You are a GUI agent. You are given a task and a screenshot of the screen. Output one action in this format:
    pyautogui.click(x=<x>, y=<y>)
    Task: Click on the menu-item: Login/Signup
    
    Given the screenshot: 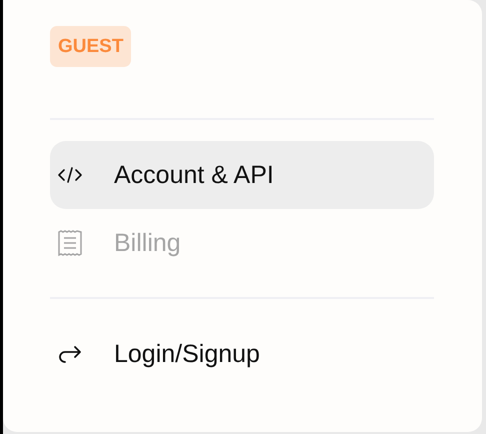 What is the action you would take?
    pyautogui.click(x=242, y=354)
    